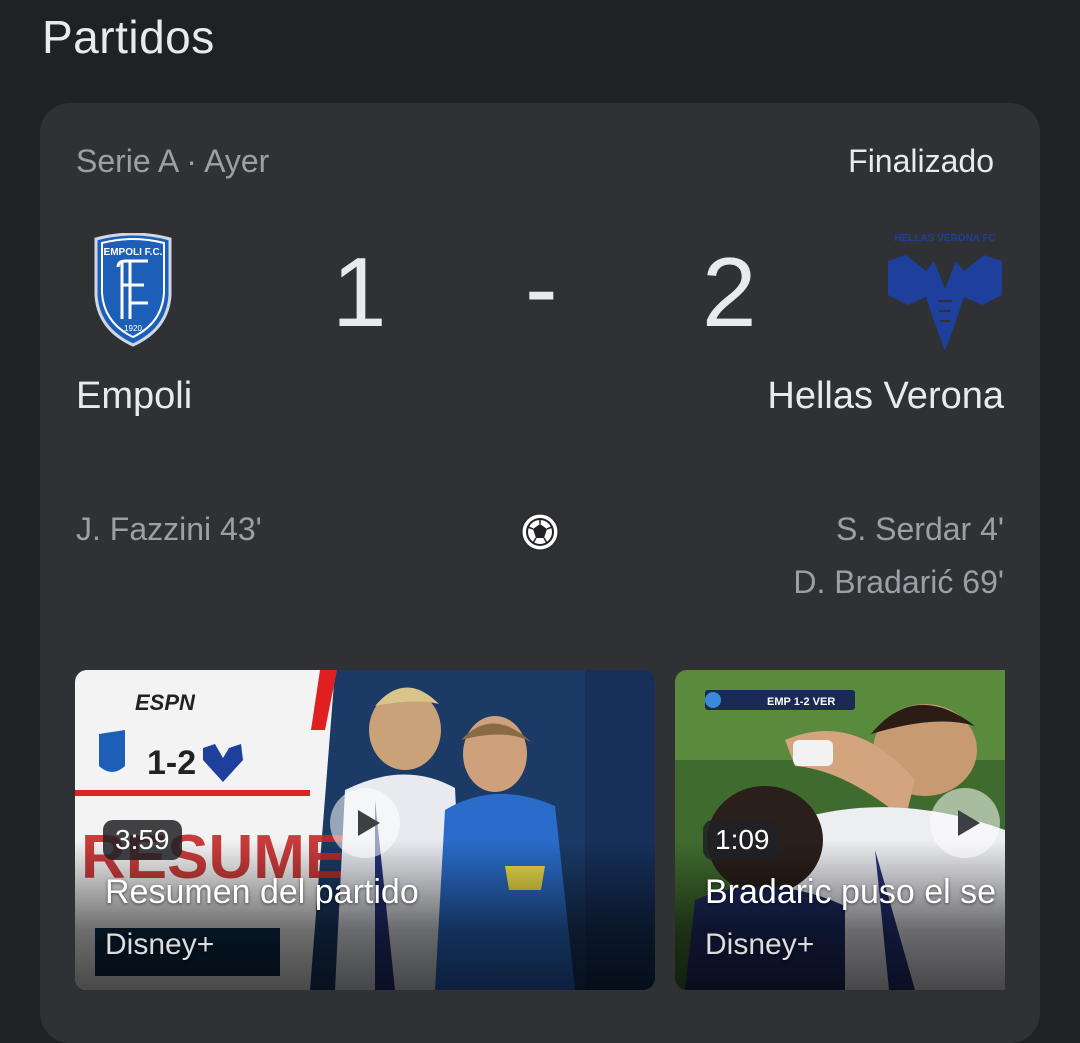  Describe the element at coordinates (128, 37) in the screenshot. I see `page-title: Partidos` at that location.